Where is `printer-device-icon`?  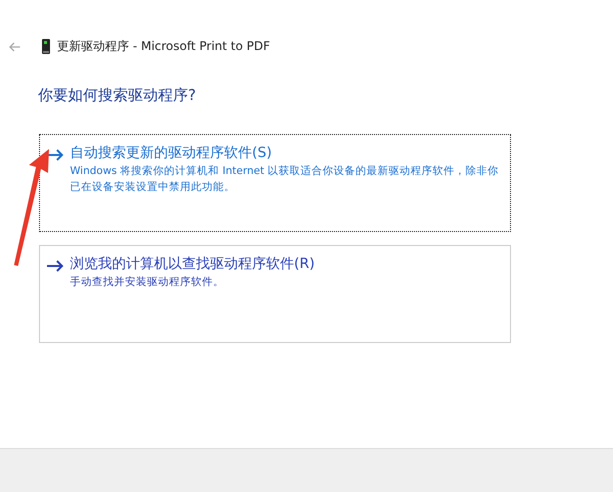 printer-device-icon is located at coordinates (46, 46).